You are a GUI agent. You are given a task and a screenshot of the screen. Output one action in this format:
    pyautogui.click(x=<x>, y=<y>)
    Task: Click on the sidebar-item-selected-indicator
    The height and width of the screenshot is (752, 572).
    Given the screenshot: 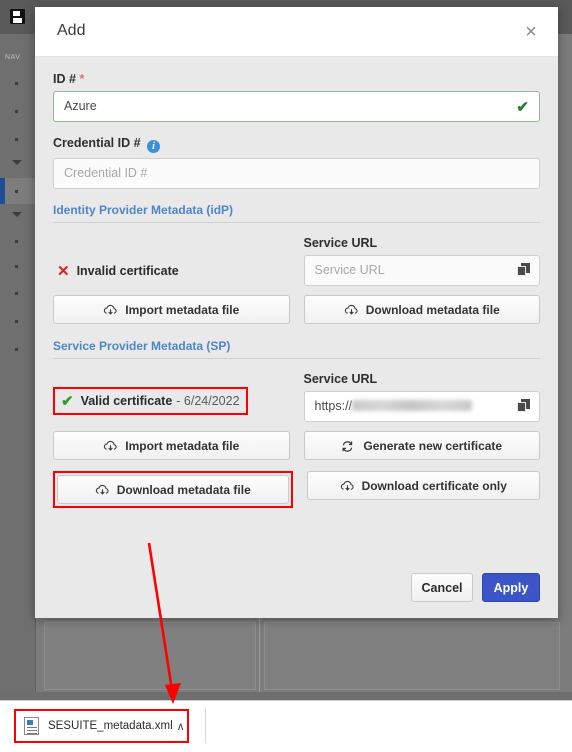 What is the action you would take?
    pyautogui.click(x=2, y=191)
    